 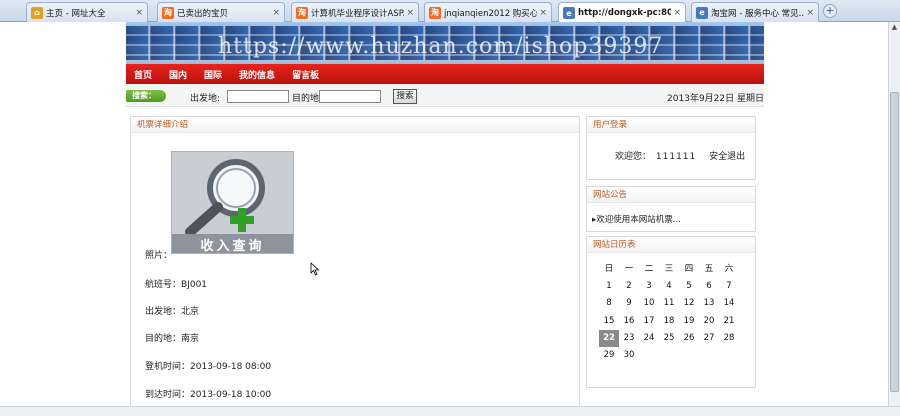 I want to click on calendar-day: 6, so click(x=709, y=286).